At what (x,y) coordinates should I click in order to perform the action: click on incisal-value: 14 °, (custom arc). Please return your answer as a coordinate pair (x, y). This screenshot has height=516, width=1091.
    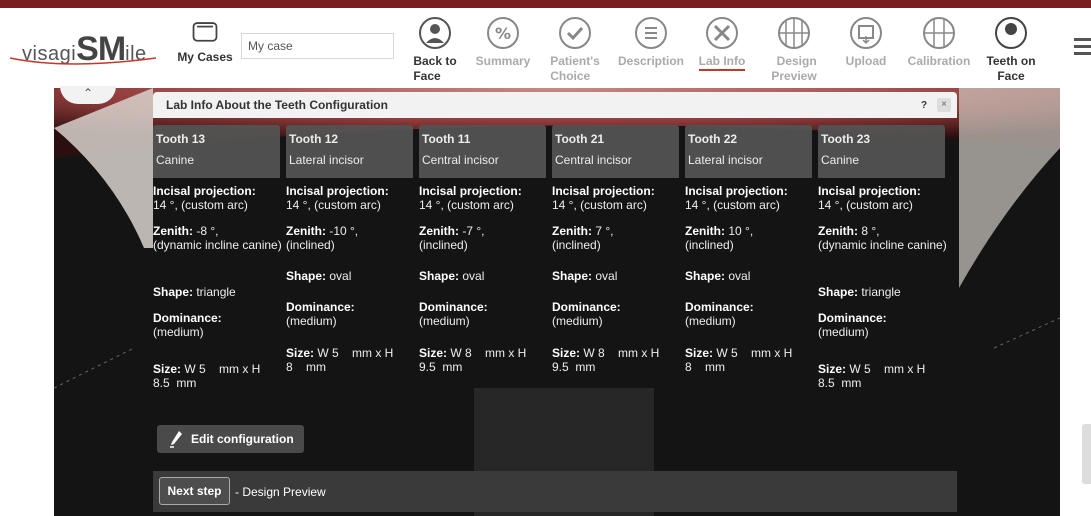
    Looking at the image, I should click on (732, 205).